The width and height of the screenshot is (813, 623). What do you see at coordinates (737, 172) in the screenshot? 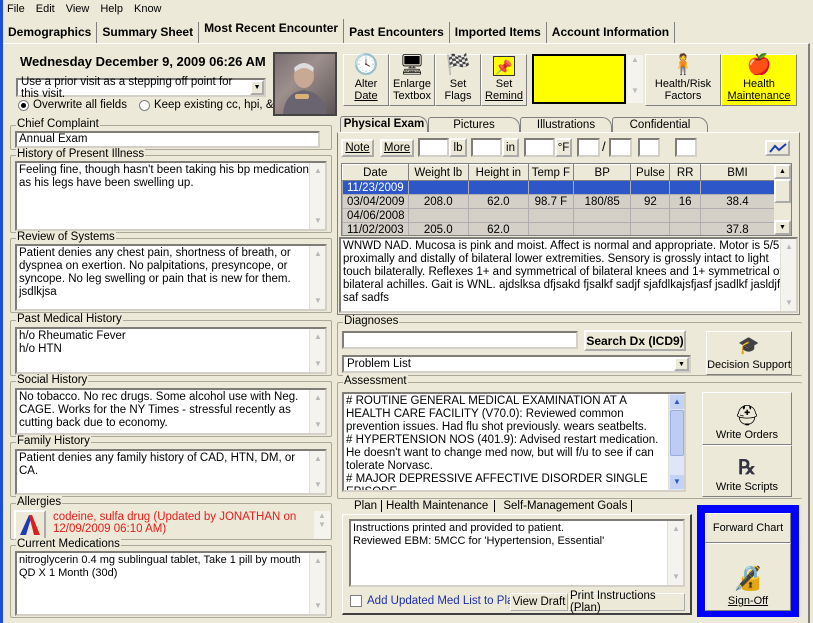
I see `column-header: BMI` at bounding box center [737, 172].